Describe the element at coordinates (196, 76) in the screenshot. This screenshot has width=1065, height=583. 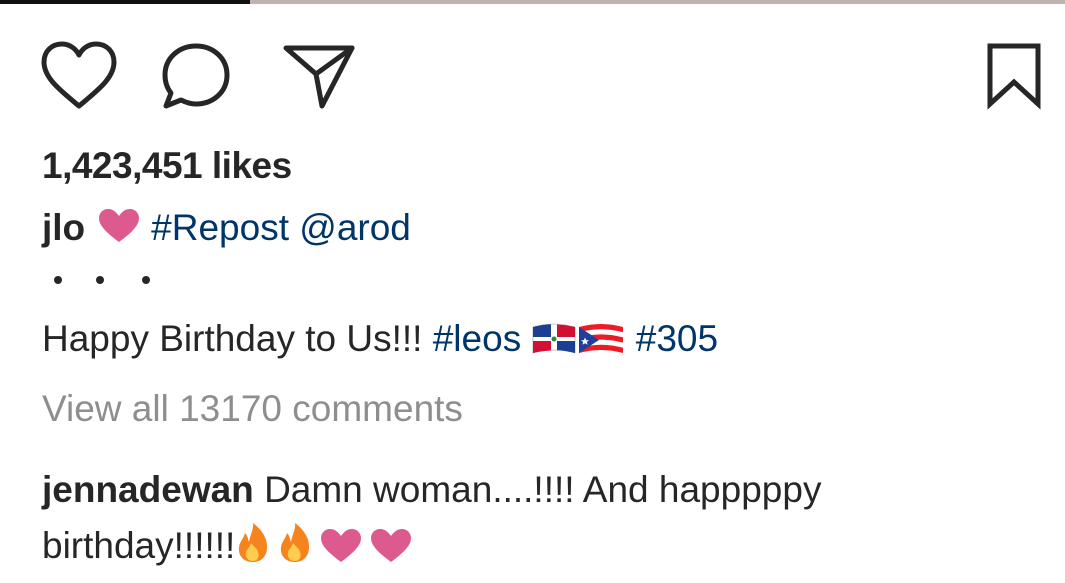
I see `comment-bubble-icon` at that location.